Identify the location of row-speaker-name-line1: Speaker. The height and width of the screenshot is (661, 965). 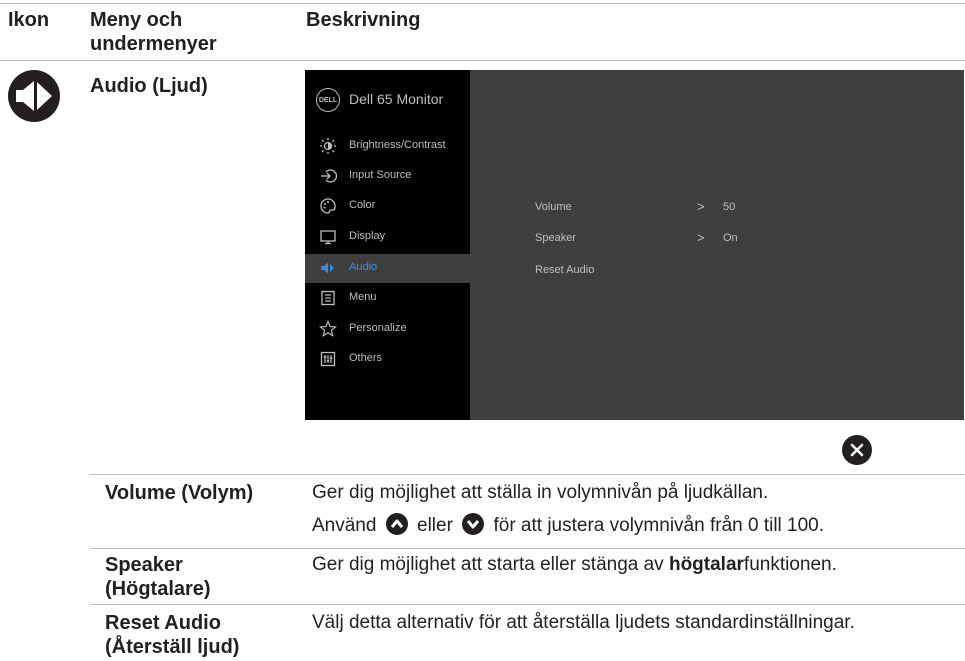
(144, 565).